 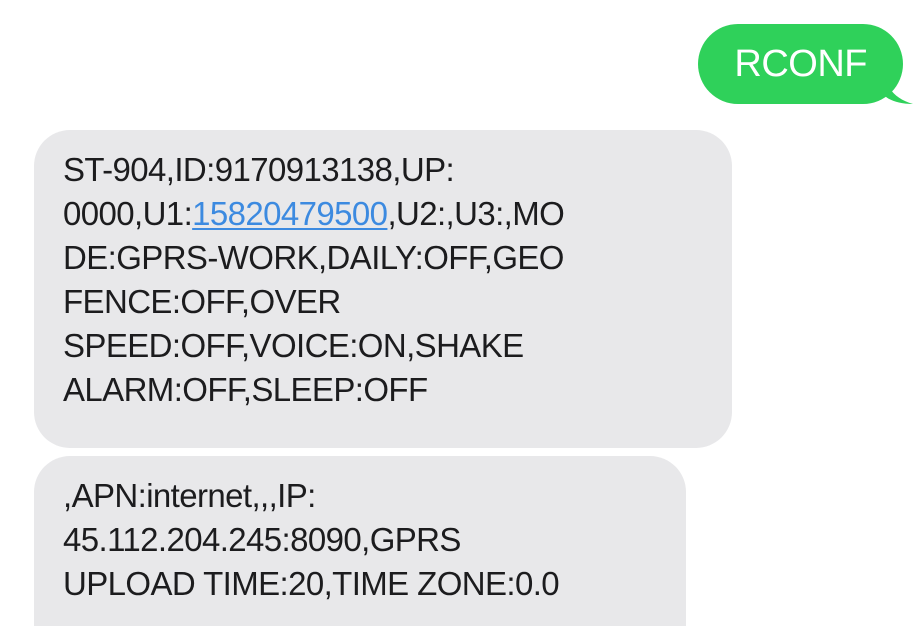 What do you see at coordinates (800, 64) in the screenshot?
I see `outgoing-message-text: RCONF` at bounding box center [800, 64].